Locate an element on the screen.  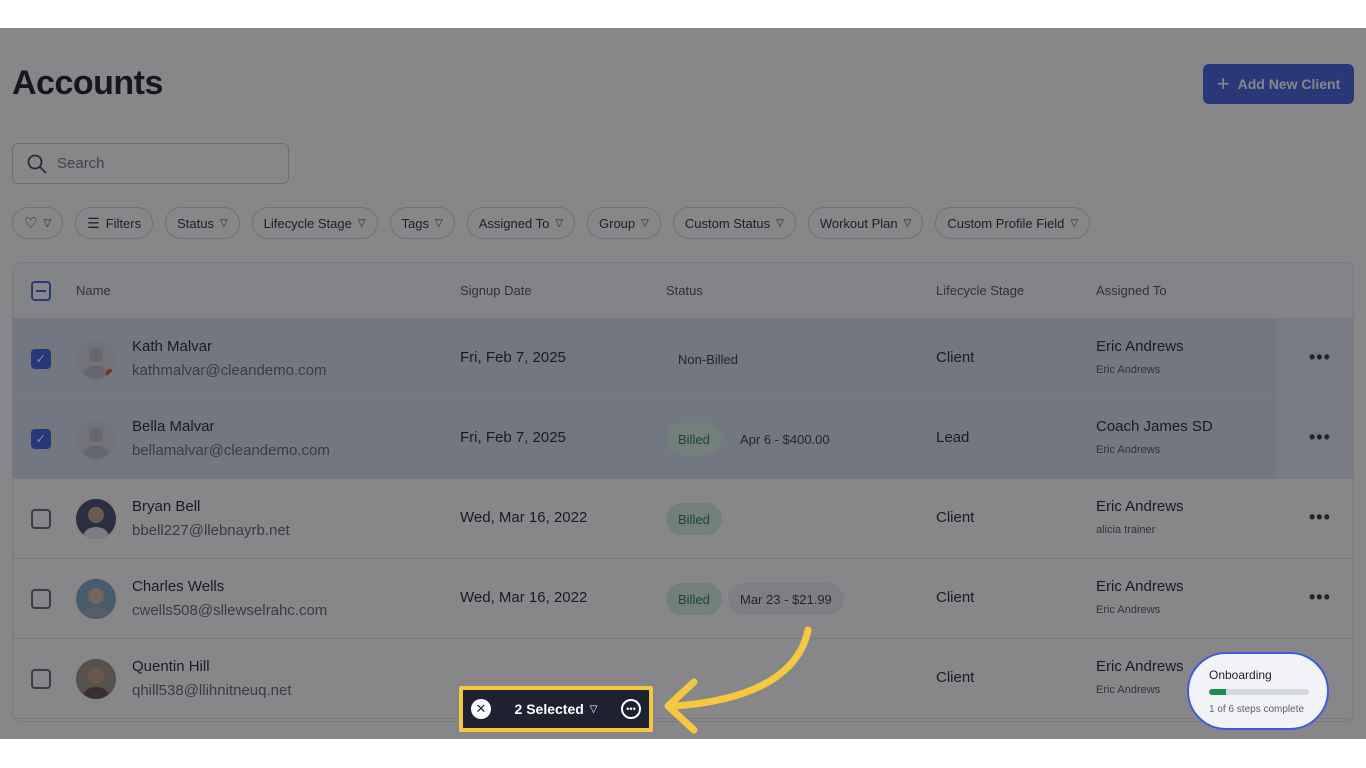
custom-status-filter: Custom Status ▽ is located at coordinates (734, 223).